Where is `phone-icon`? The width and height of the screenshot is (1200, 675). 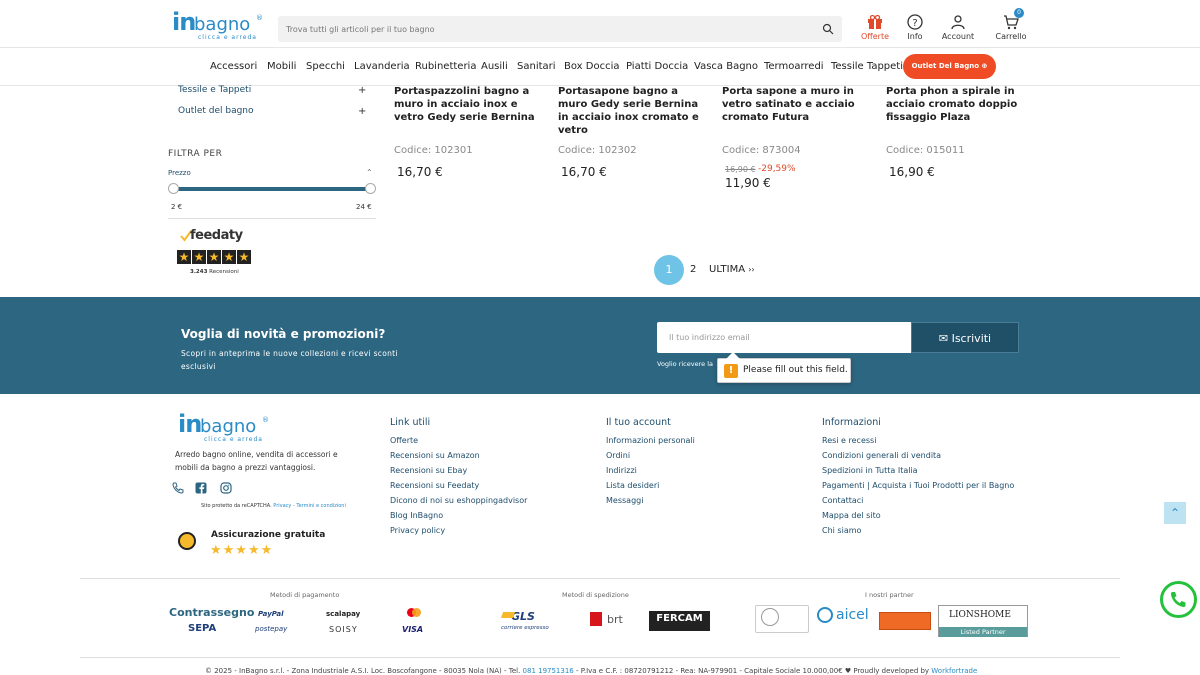 phone-icon is located at coordinates (178, 488).